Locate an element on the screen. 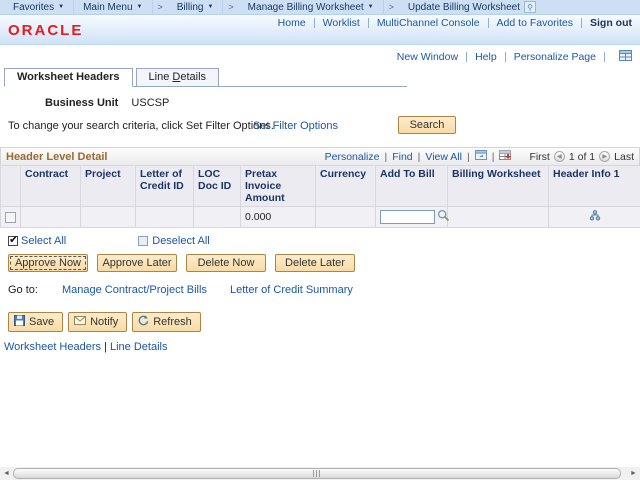  worklist-link: Worklist is located at coordinates (341, 23).